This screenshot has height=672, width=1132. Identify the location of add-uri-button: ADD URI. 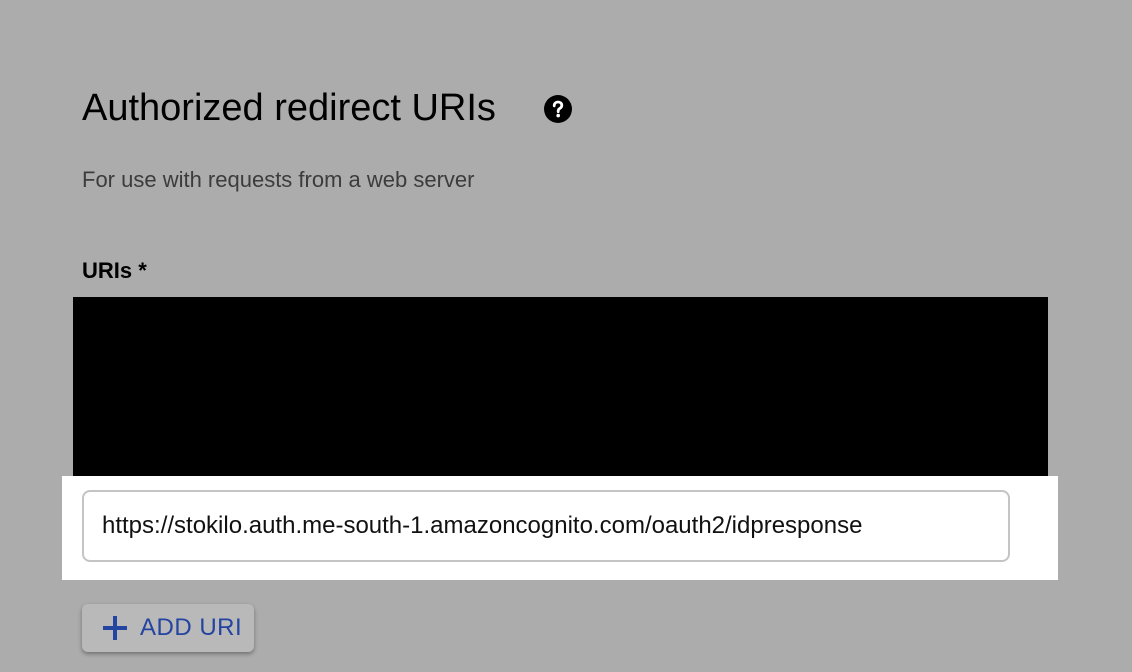
(168, 628).